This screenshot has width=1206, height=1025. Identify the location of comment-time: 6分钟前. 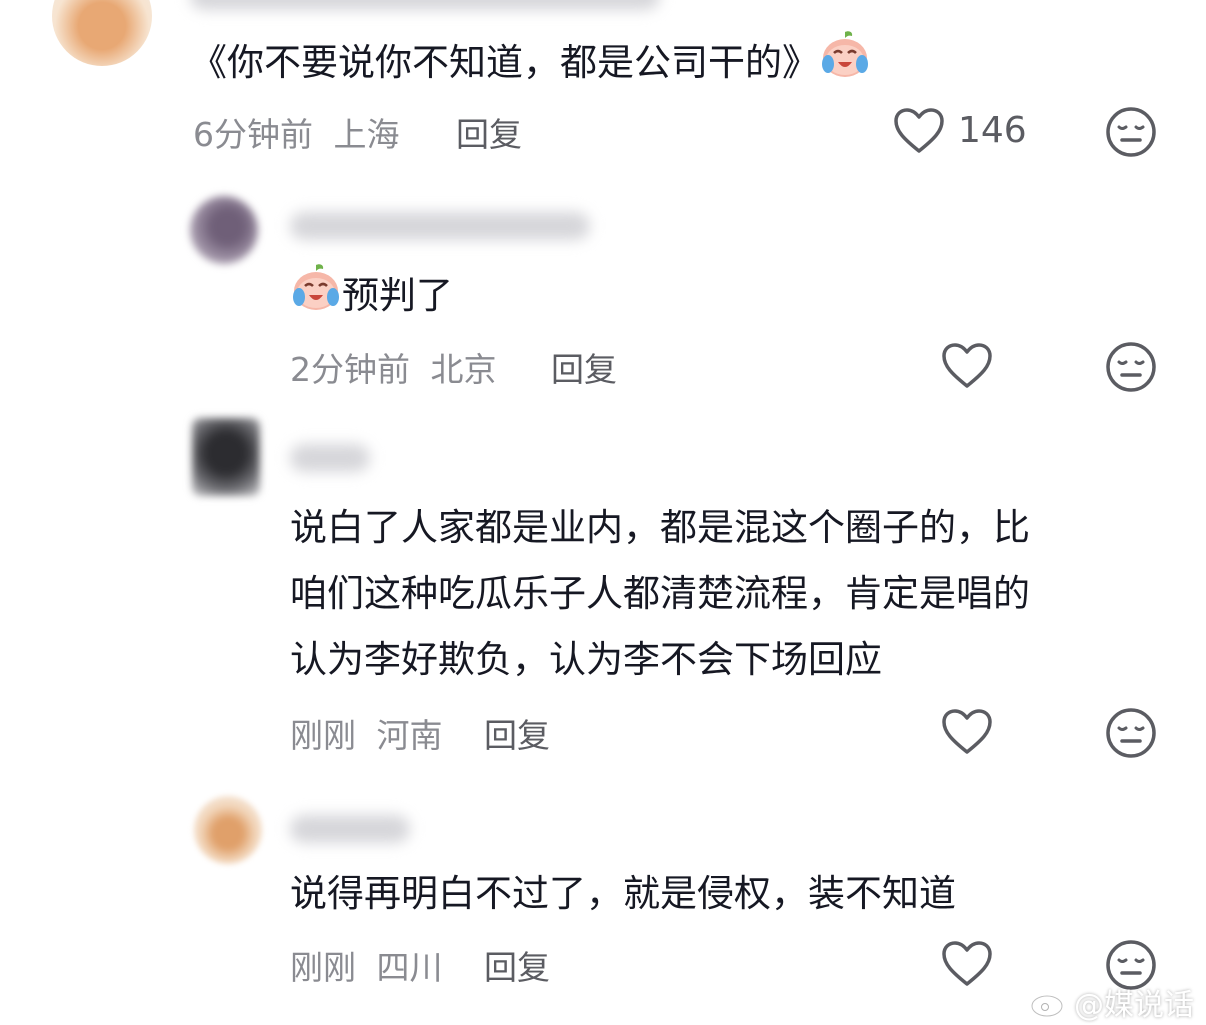
(253, 134).